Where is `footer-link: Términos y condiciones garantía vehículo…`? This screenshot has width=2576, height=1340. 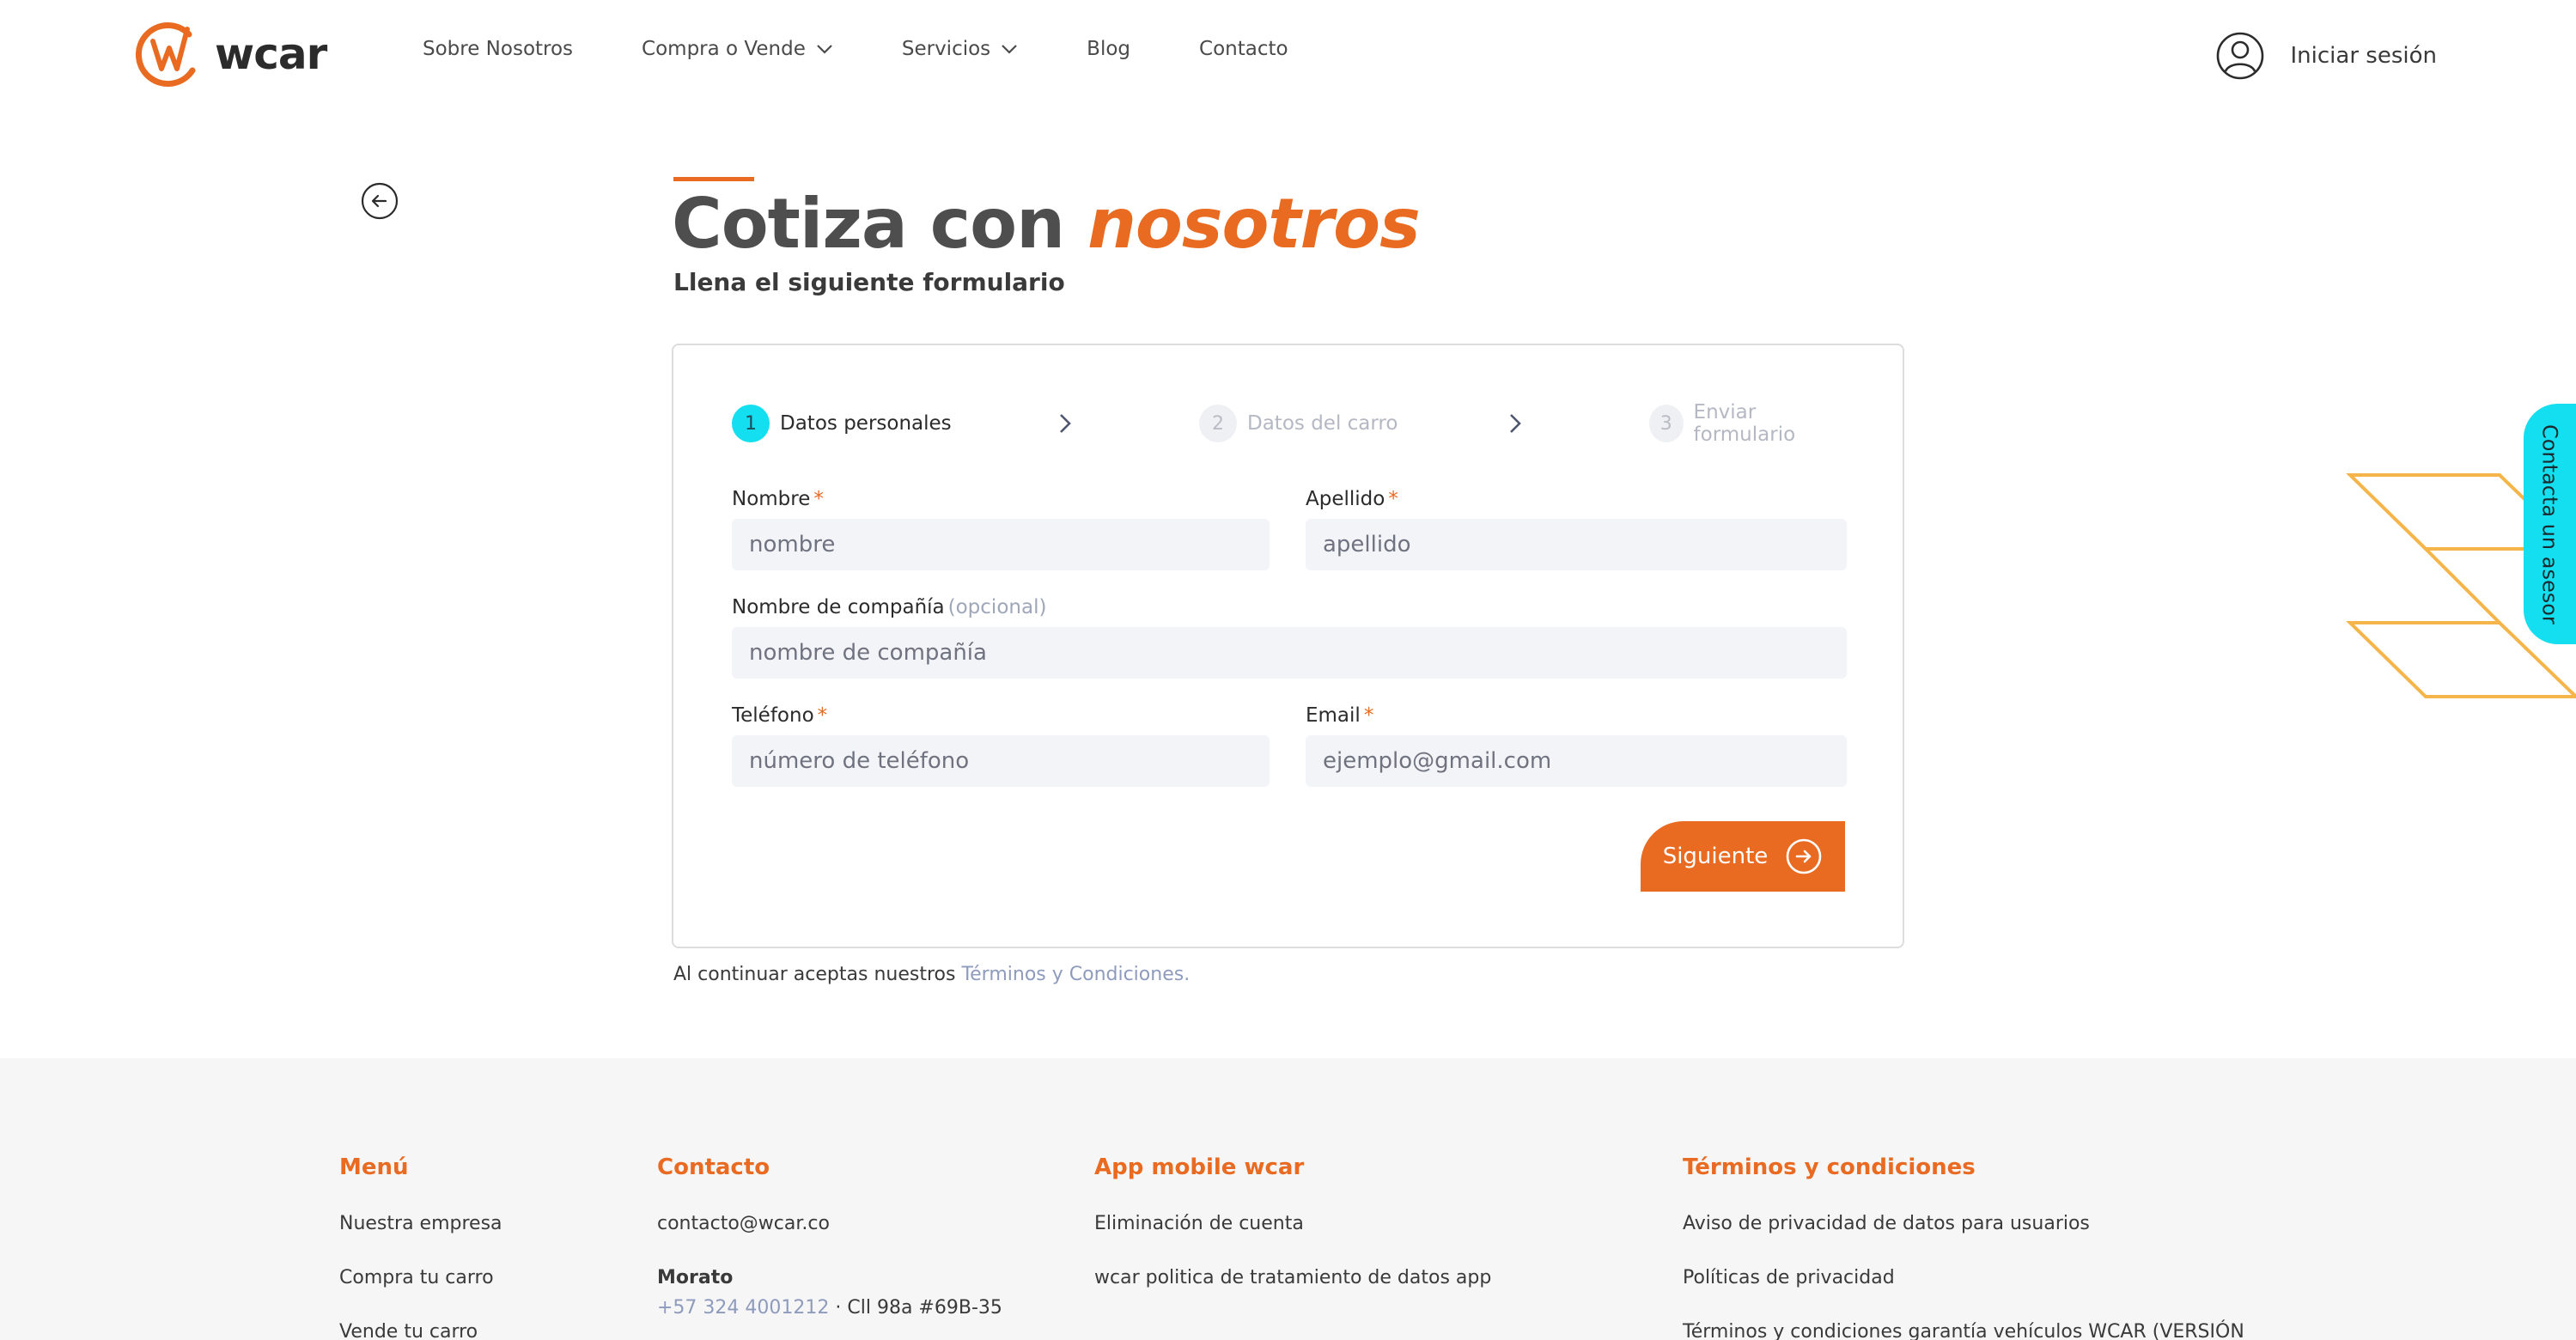 footer-link: Términos y condiciones garantía vehículo… is located at coordinates (1963, 1330).